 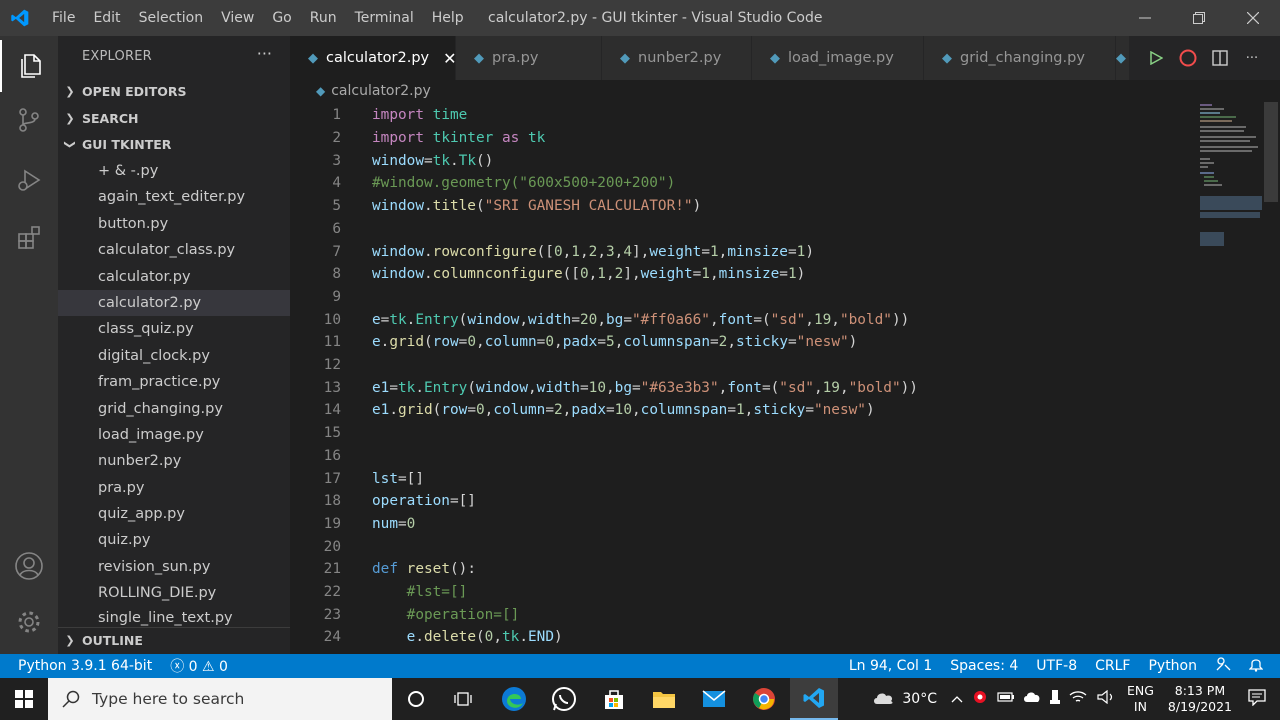 I want to click on restore-button, so click(x=1199, y=18).